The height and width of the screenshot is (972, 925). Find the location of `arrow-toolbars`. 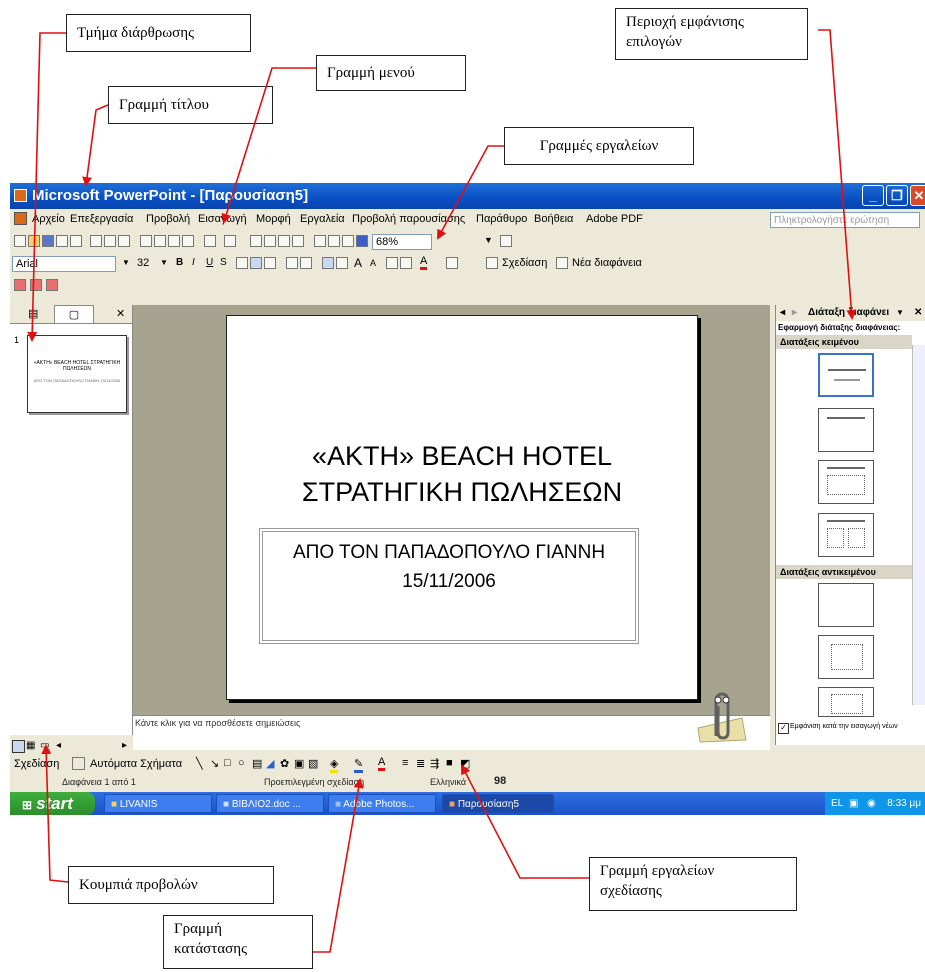

arrow-toolbars is located at coordinates (470, 192).